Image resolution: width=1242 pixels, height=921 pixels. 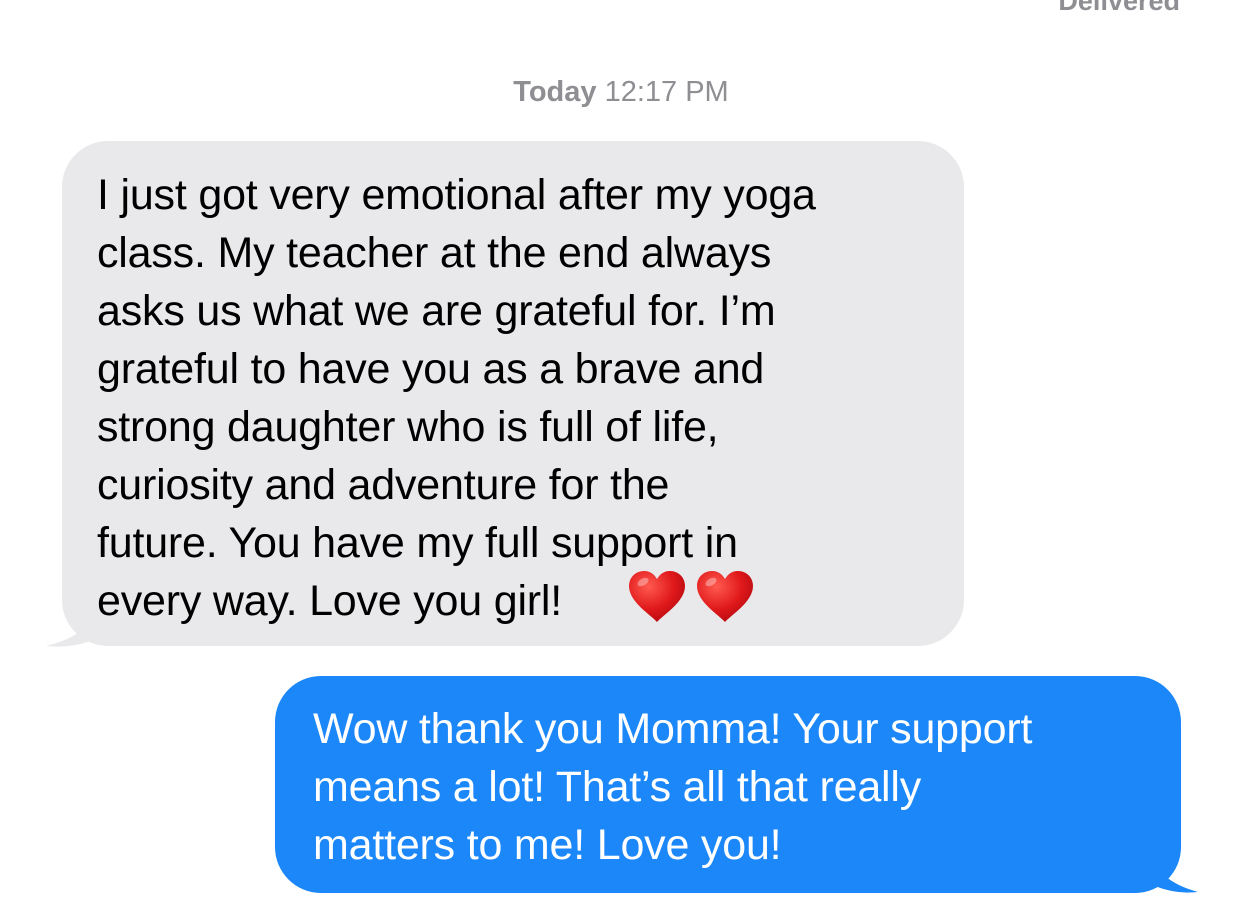 I want to click on delivered-status: Delivered, so click(x=1119, y=8).